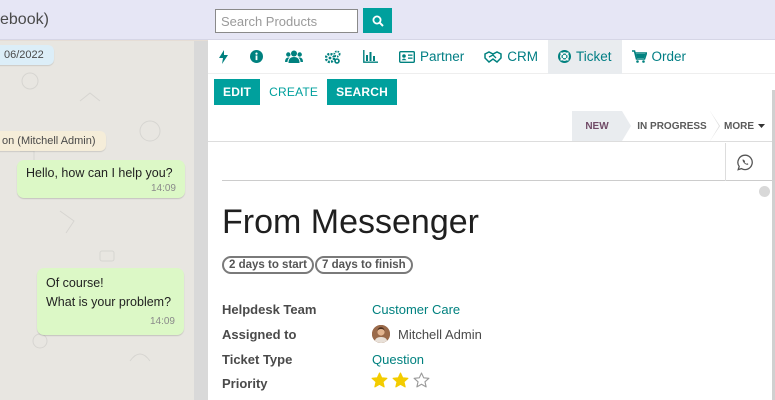 This screenshot has width=775, height=400. I want to click on scrollbar-thumb, so click(764, 191).